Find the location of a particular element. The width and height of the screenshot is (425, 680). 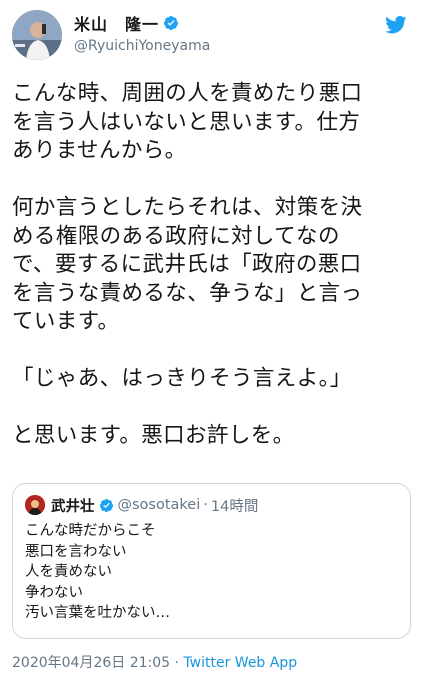

tweet-footer: 2020年04月26日 21:05 · Twitter Web App is located at coordinates (154, 662).